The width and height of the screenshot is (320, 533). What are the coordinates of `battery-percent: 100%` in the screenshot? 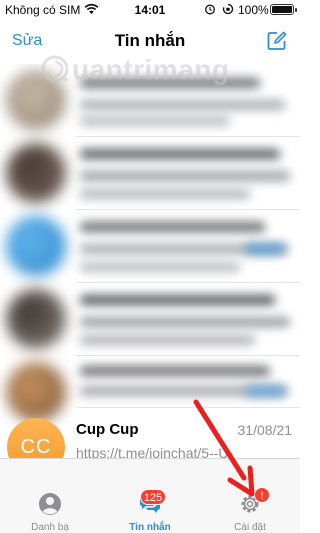 It's located at (253, 10).